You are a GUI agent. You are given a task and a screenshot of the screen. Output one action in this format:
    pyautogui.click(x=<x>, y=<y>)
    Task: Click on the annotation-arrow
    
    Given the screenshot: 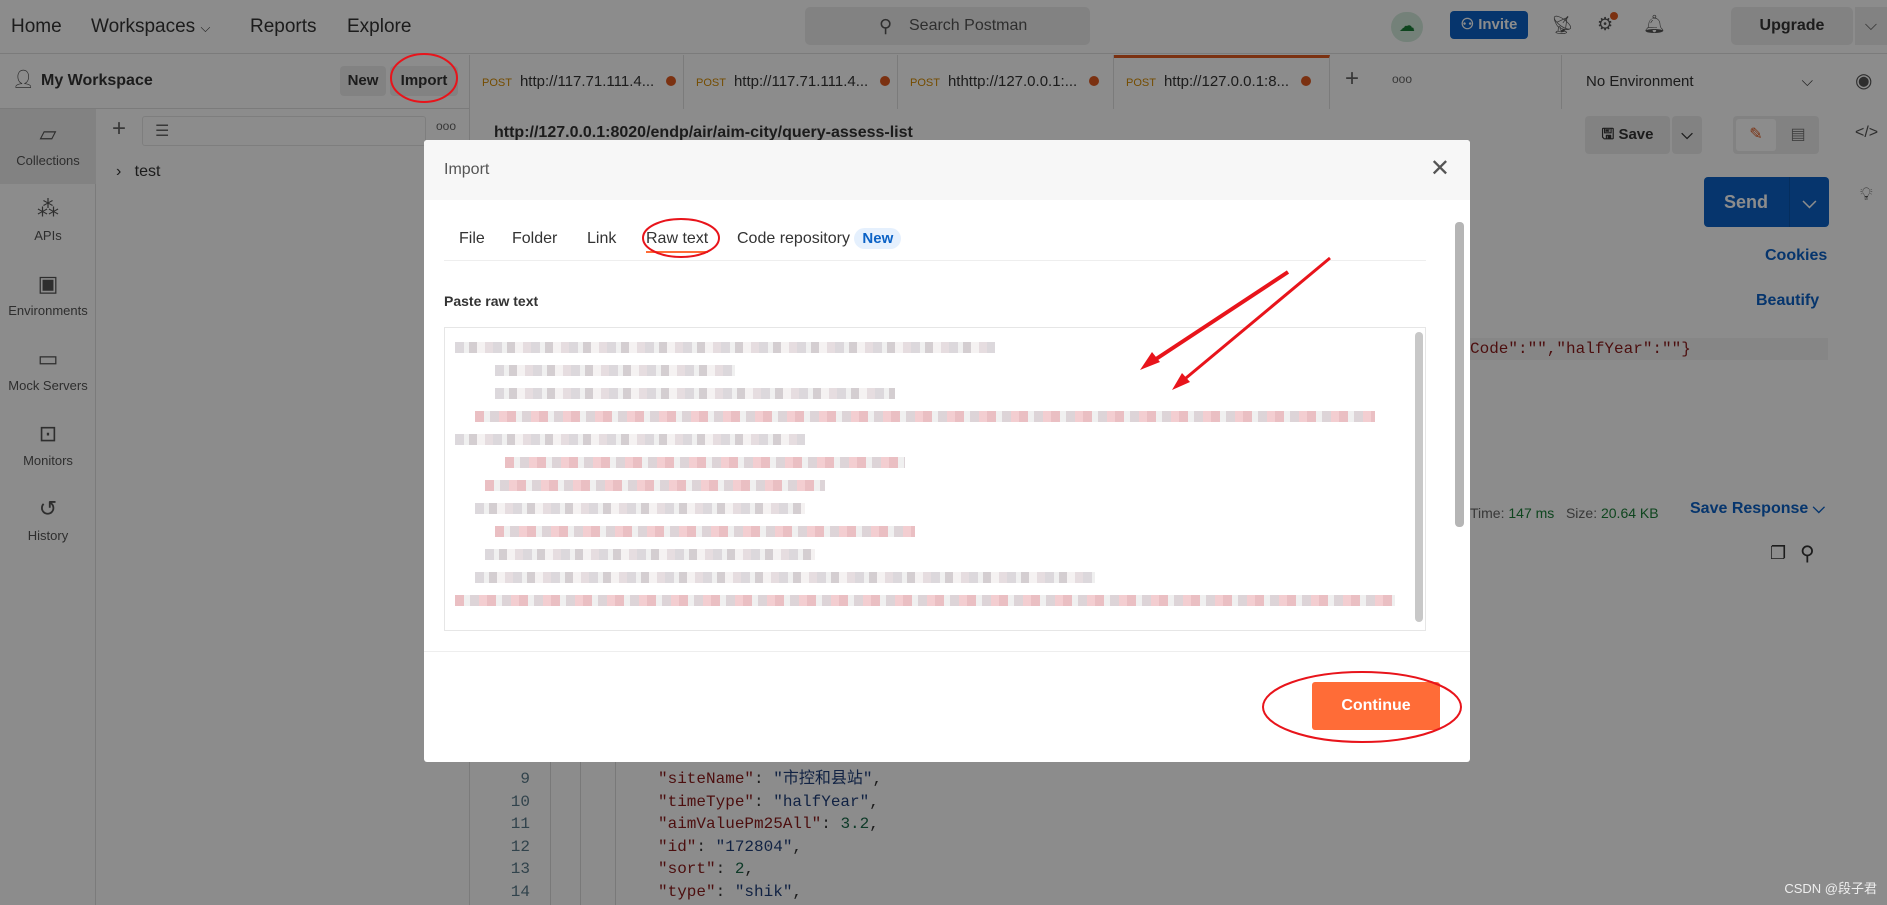 What is the action you would take?
    pyautogui.click(x=1255, y=320)
    